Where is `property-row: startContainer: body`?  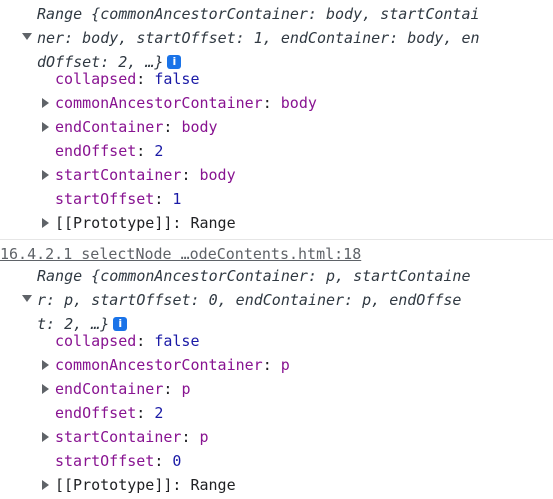
property-row: startContainer: body is located at coordinates (145, 175).